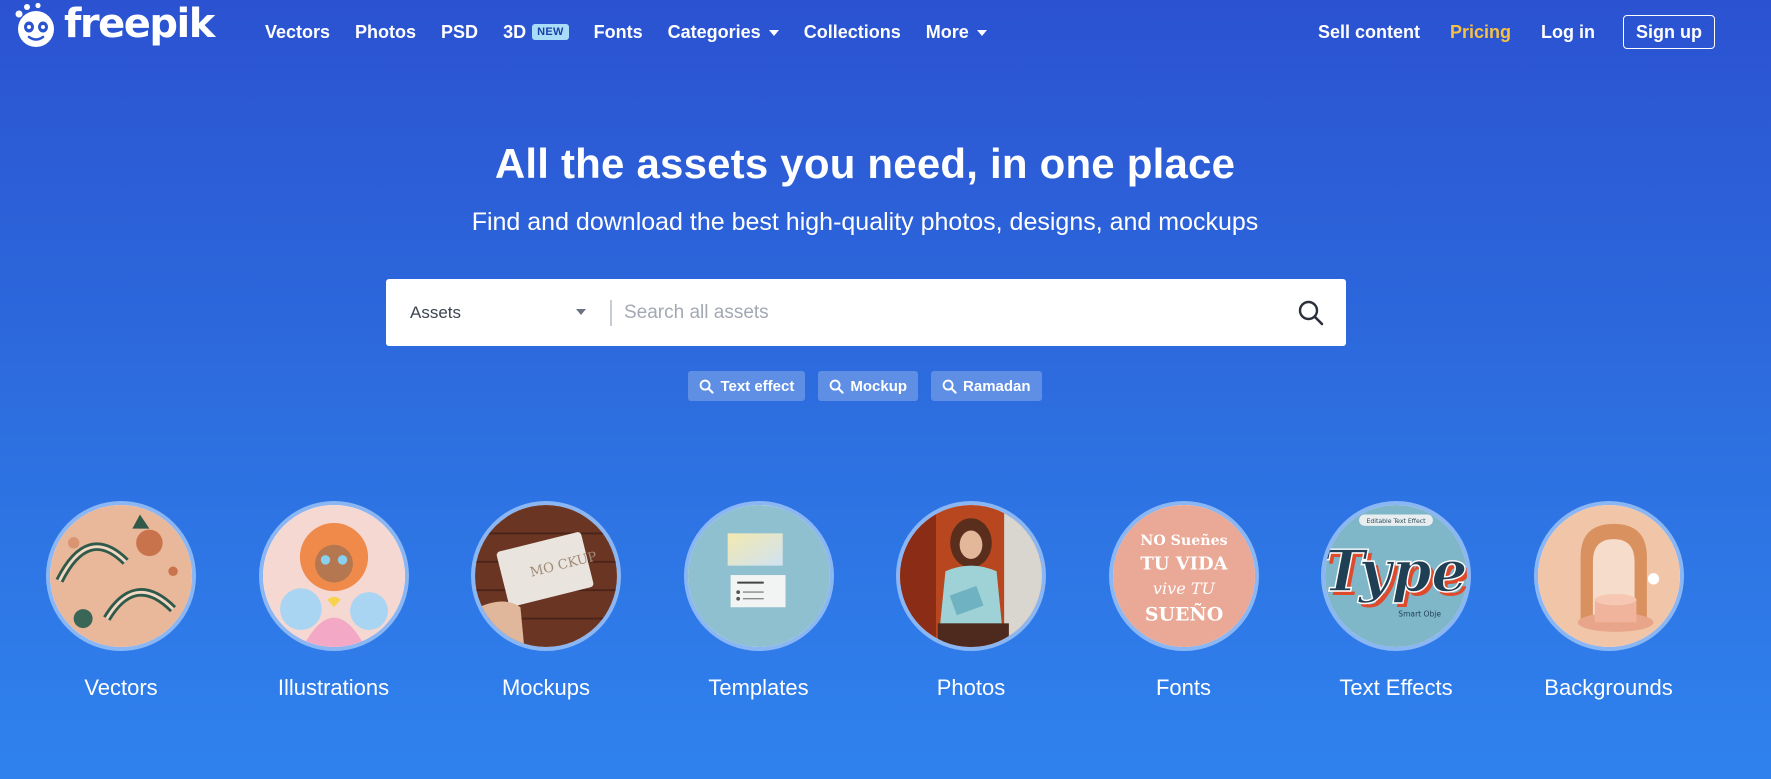  I want to click on suggestion-chip: Text effect, so click(747, 386).